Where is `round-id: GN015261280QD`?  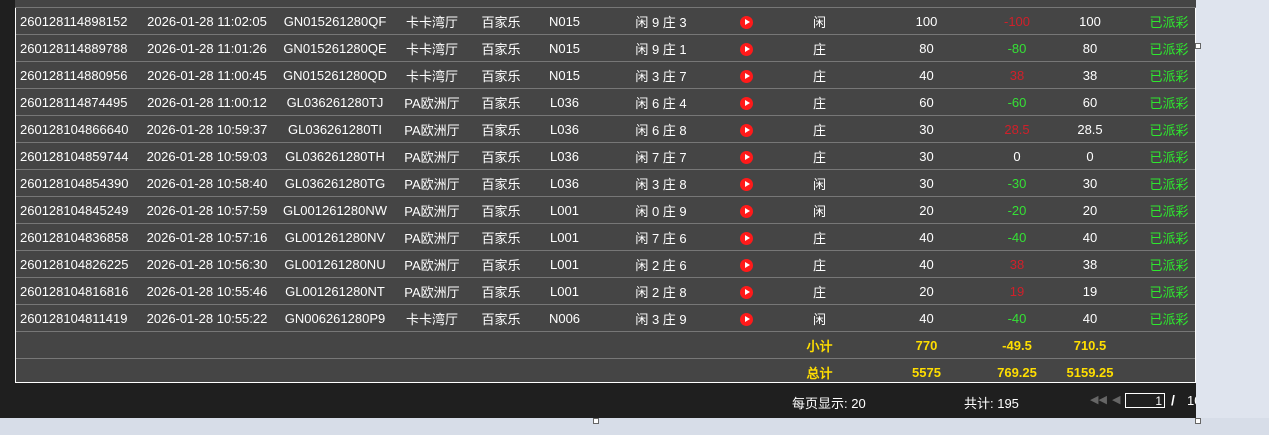 round-id: GN015261280QD is located at coordinates (335, 75).